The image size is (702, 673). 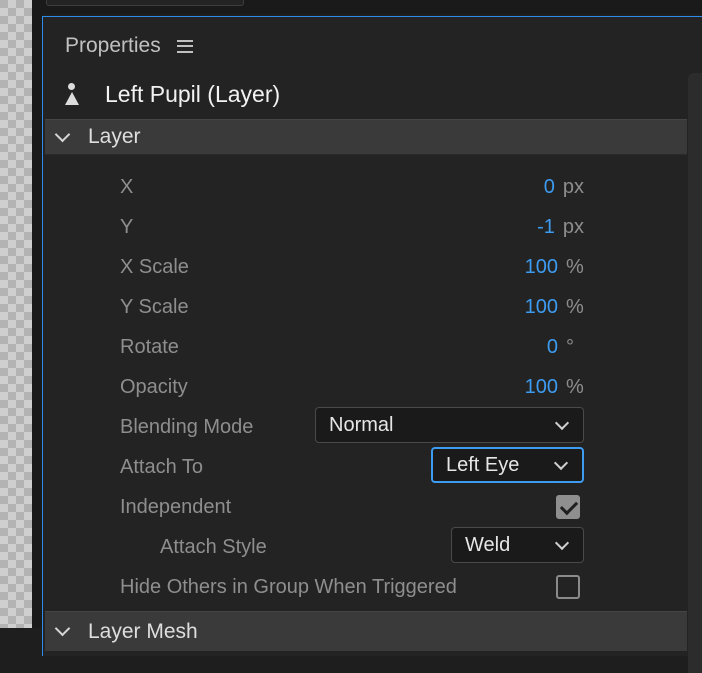 I want to click on y-unit: px, so click(x=573, y=226).